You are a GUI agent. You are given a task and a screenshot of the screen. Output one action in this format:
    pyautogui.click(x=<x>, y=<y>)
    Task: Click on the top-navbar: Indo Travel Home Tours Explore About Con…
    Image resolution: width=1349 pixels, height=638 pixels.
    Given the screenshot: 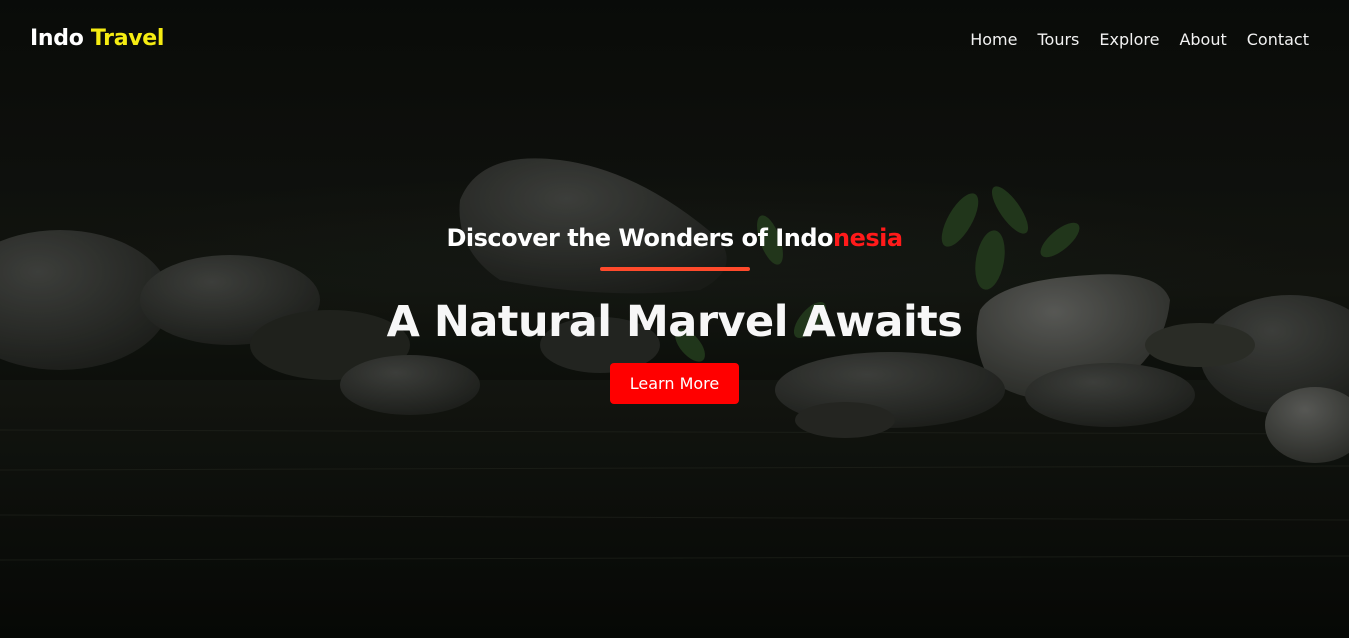 What is the action you would take?
    pyautogui.click(x=674, y=40)
    